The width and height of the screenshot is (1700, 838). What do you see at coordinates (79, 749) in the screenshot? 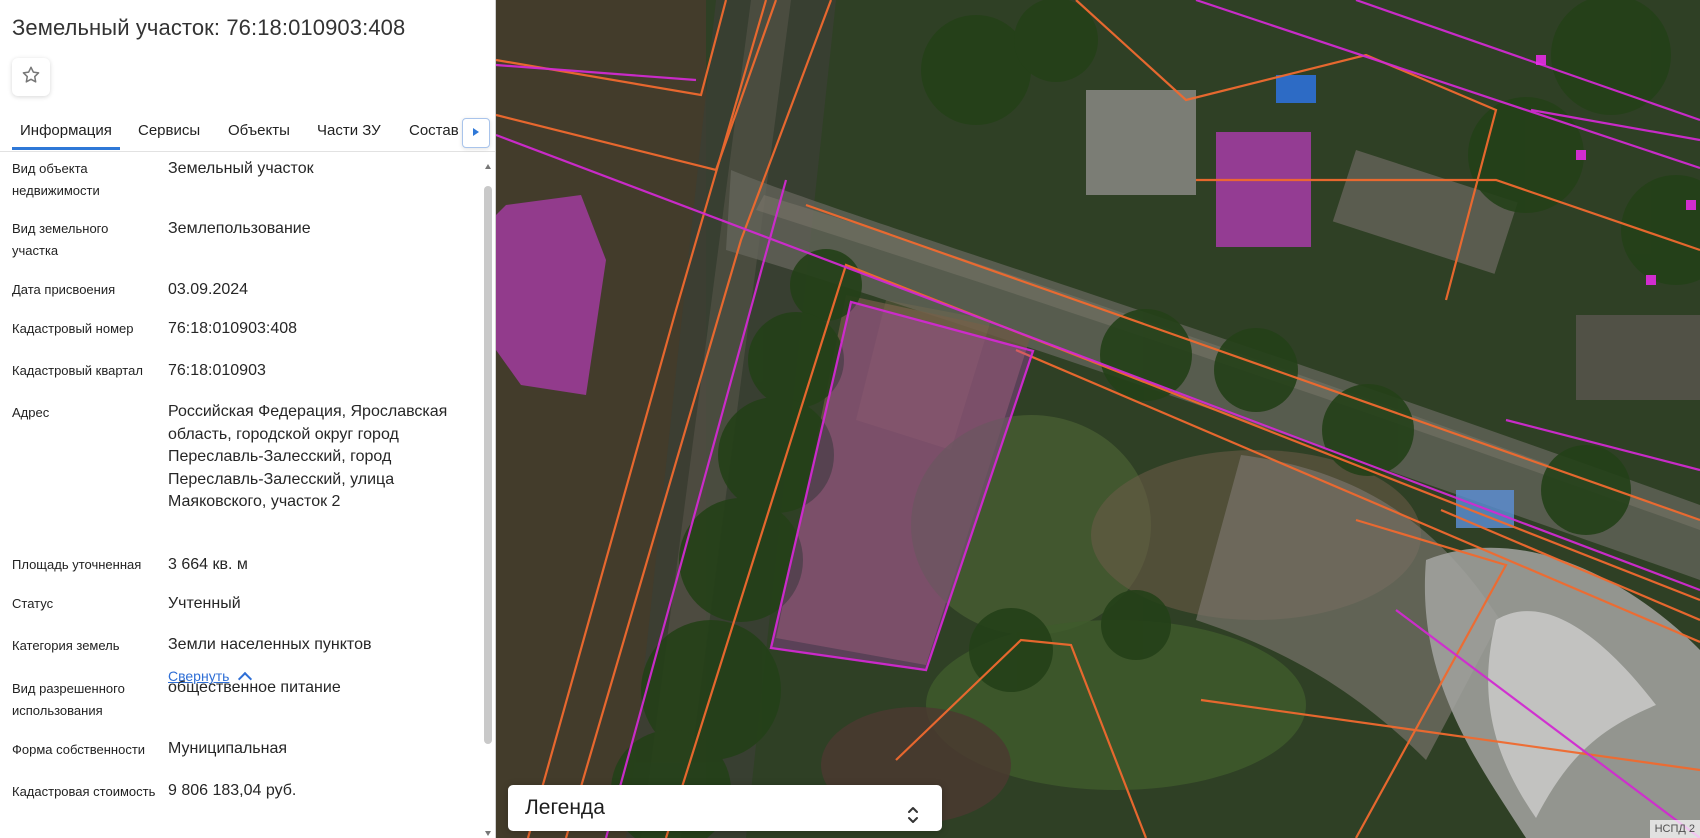
I see `field-label-ownership: Форма собственности` at bounding box center [79, 749].